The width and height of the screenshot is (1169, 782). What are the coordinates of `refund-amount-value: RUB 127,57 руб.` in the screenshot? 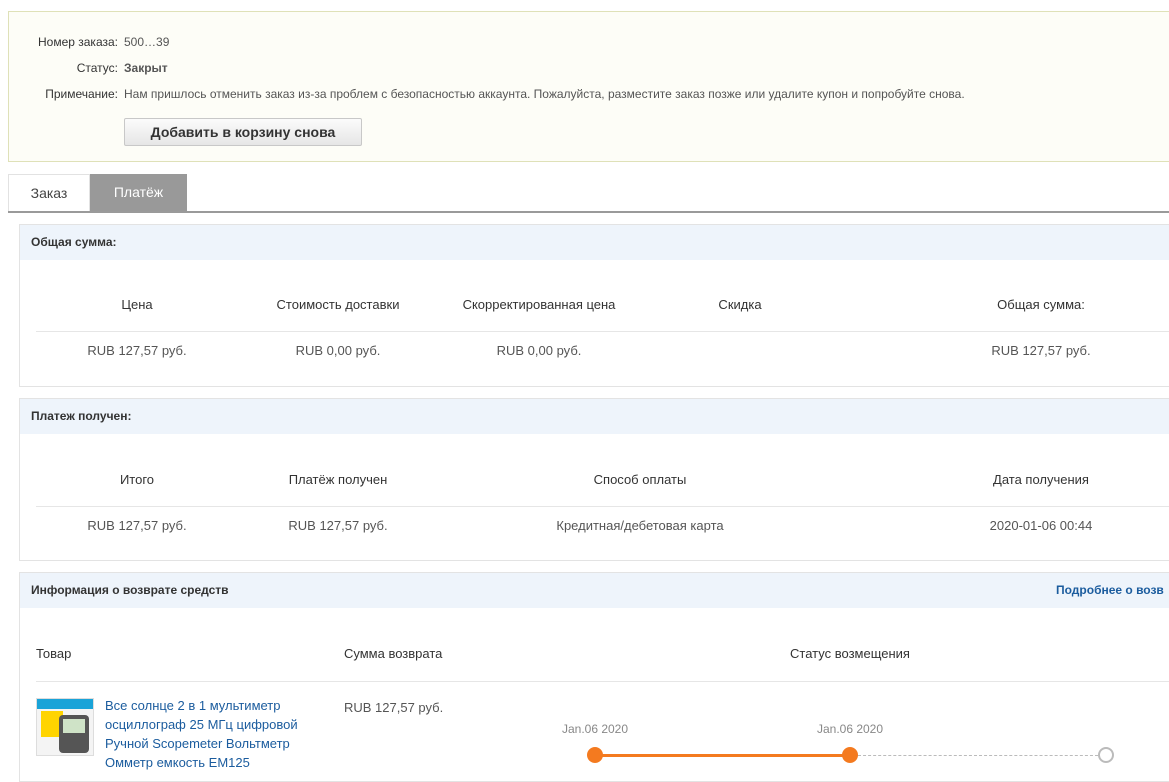 It's located at (394, 707).